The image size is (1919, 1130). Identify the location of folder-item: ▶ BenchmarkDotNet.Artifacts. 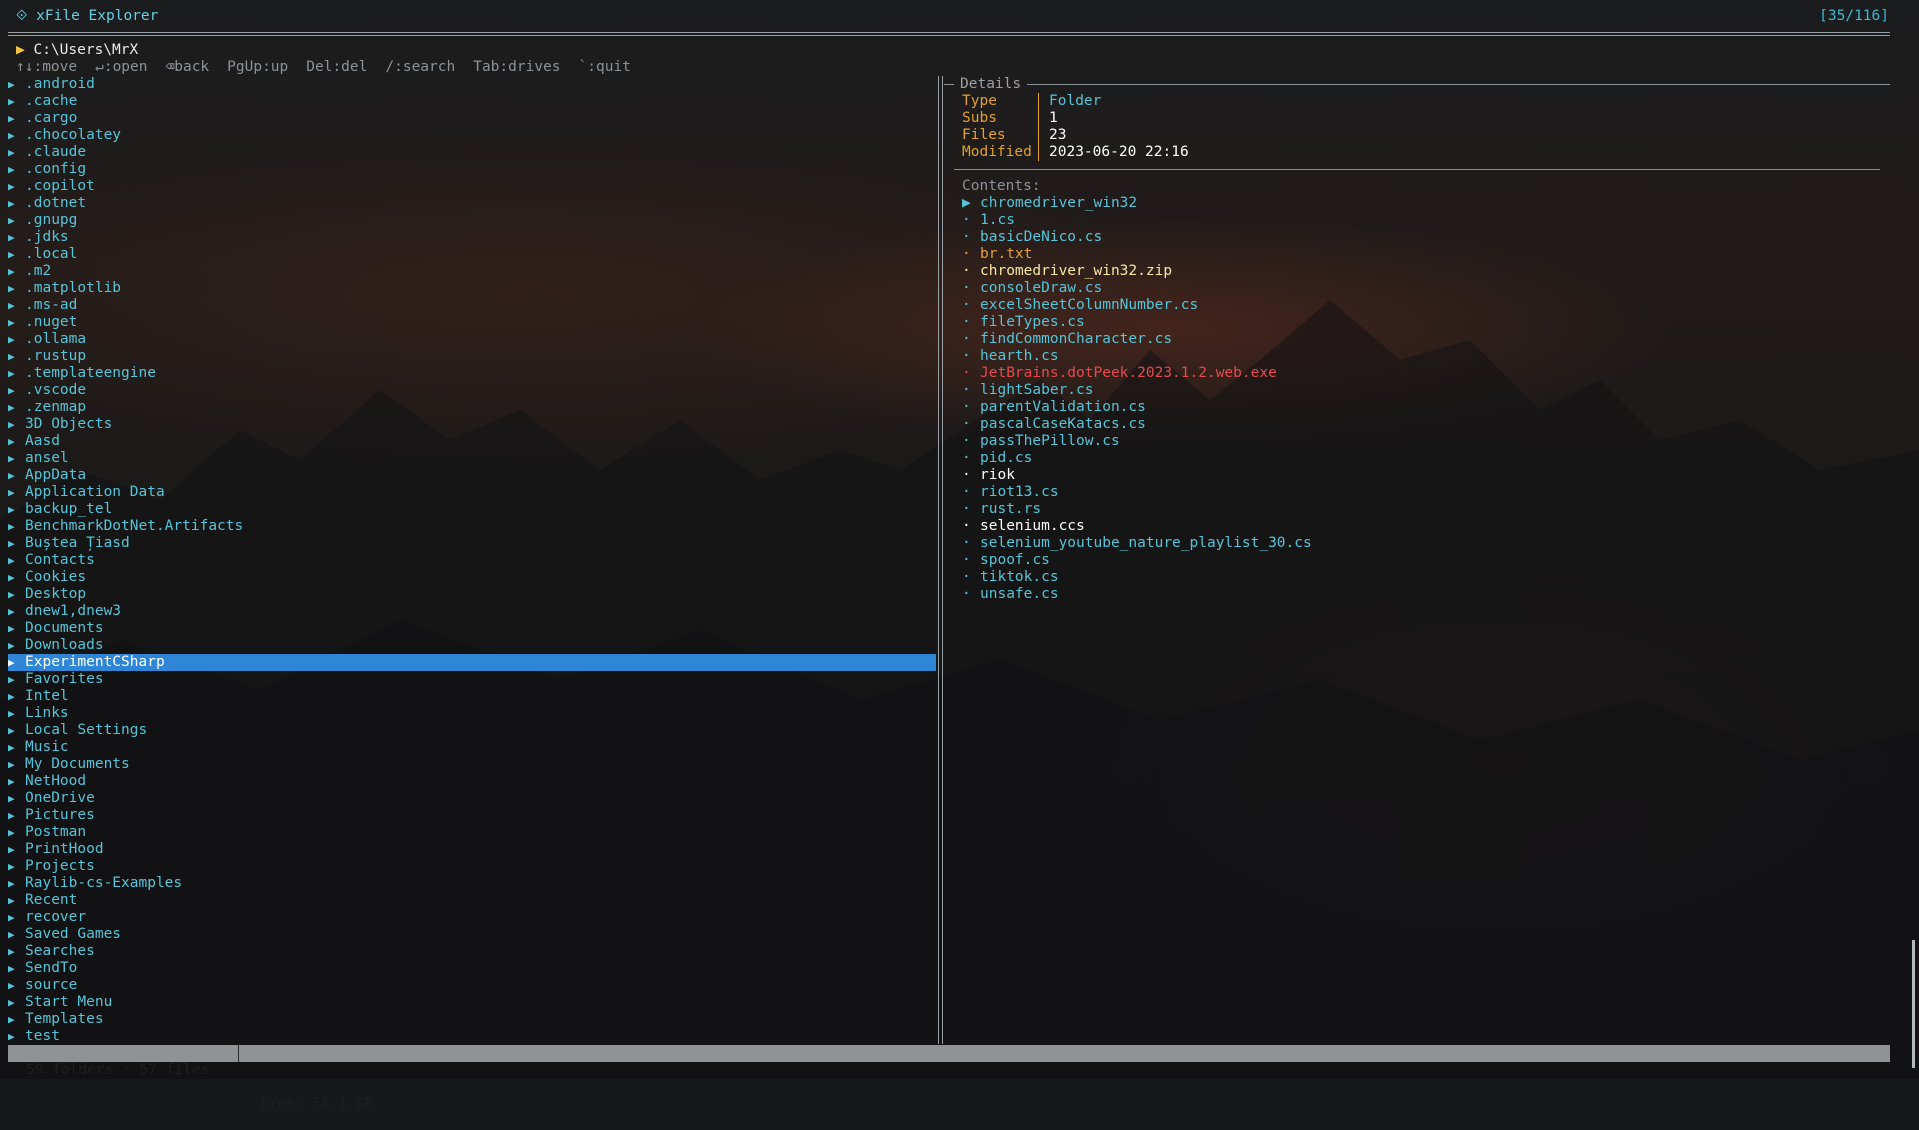
(472, 526).